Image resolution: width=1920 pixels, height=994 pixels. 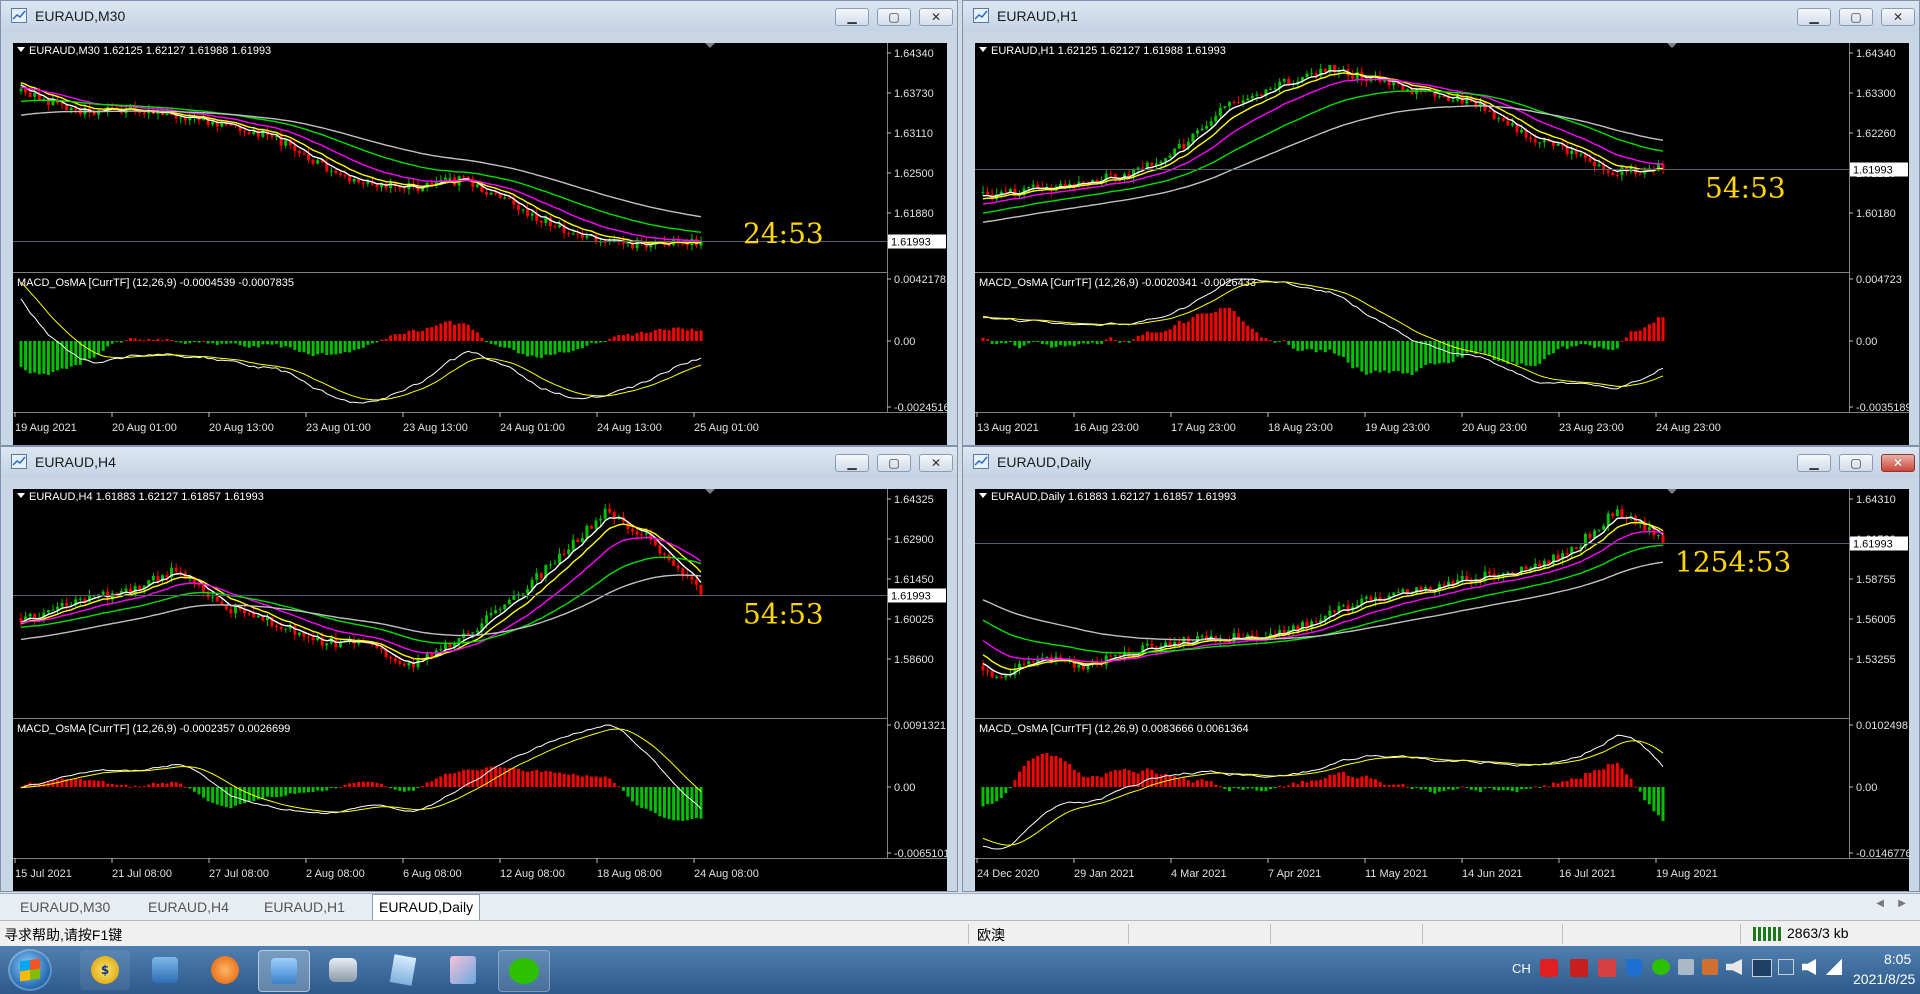 What do you see at coordinates (343, 970) in the screenshot?
I see `taskbar-camera-app-icon` at bounding box center [343, 970].